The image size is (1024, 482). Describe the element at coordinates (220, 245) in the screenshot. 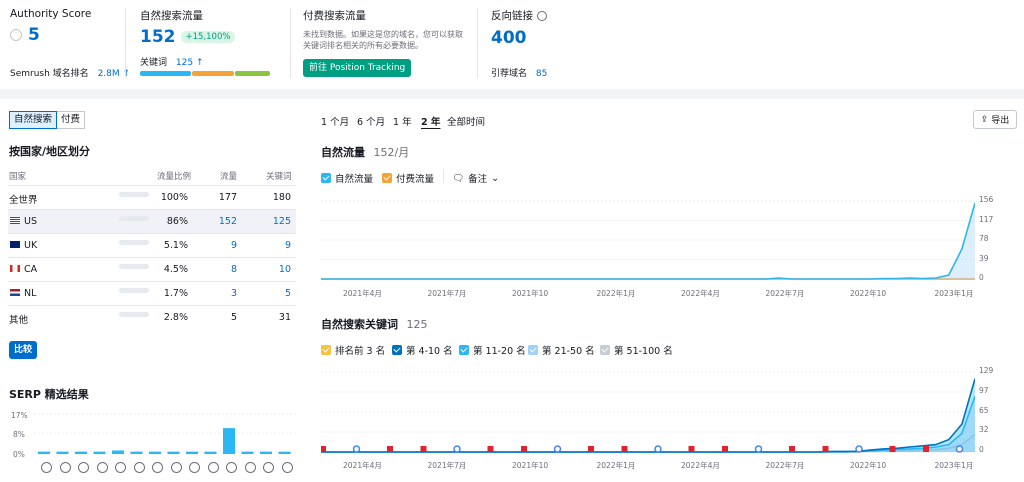

I see `traffic-value: 9` at that location.